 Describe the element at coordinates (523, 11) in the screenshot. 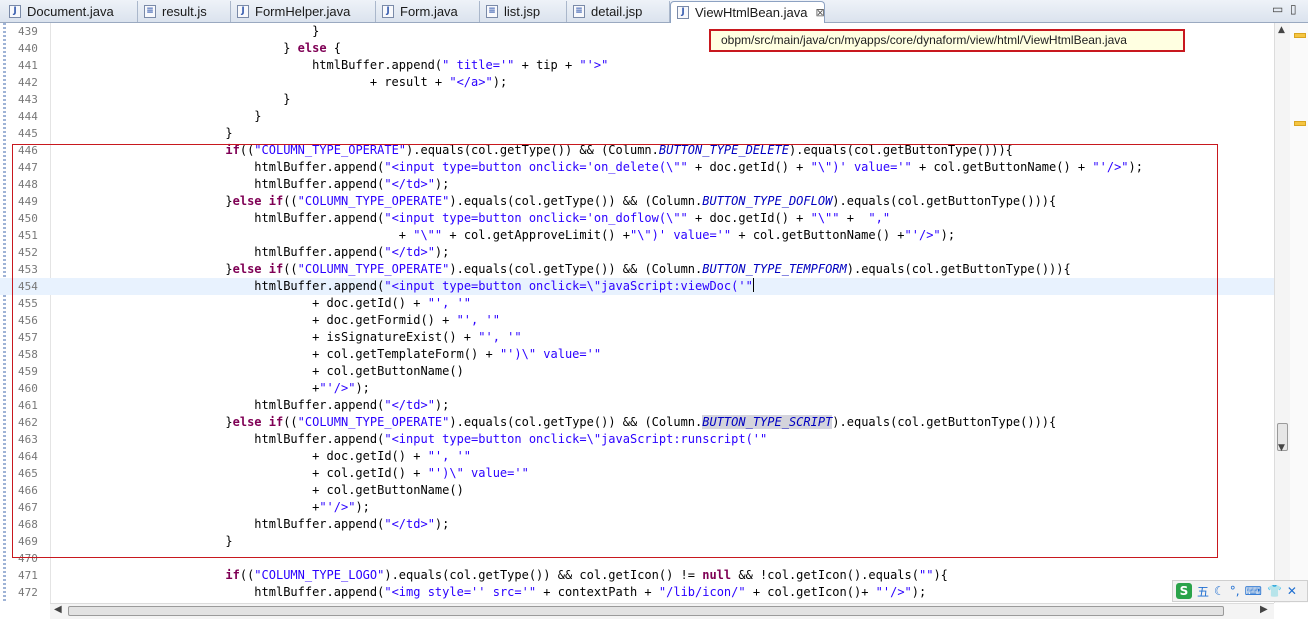

I see `tab-list-jsp: ≡ list.jsp` at that location.